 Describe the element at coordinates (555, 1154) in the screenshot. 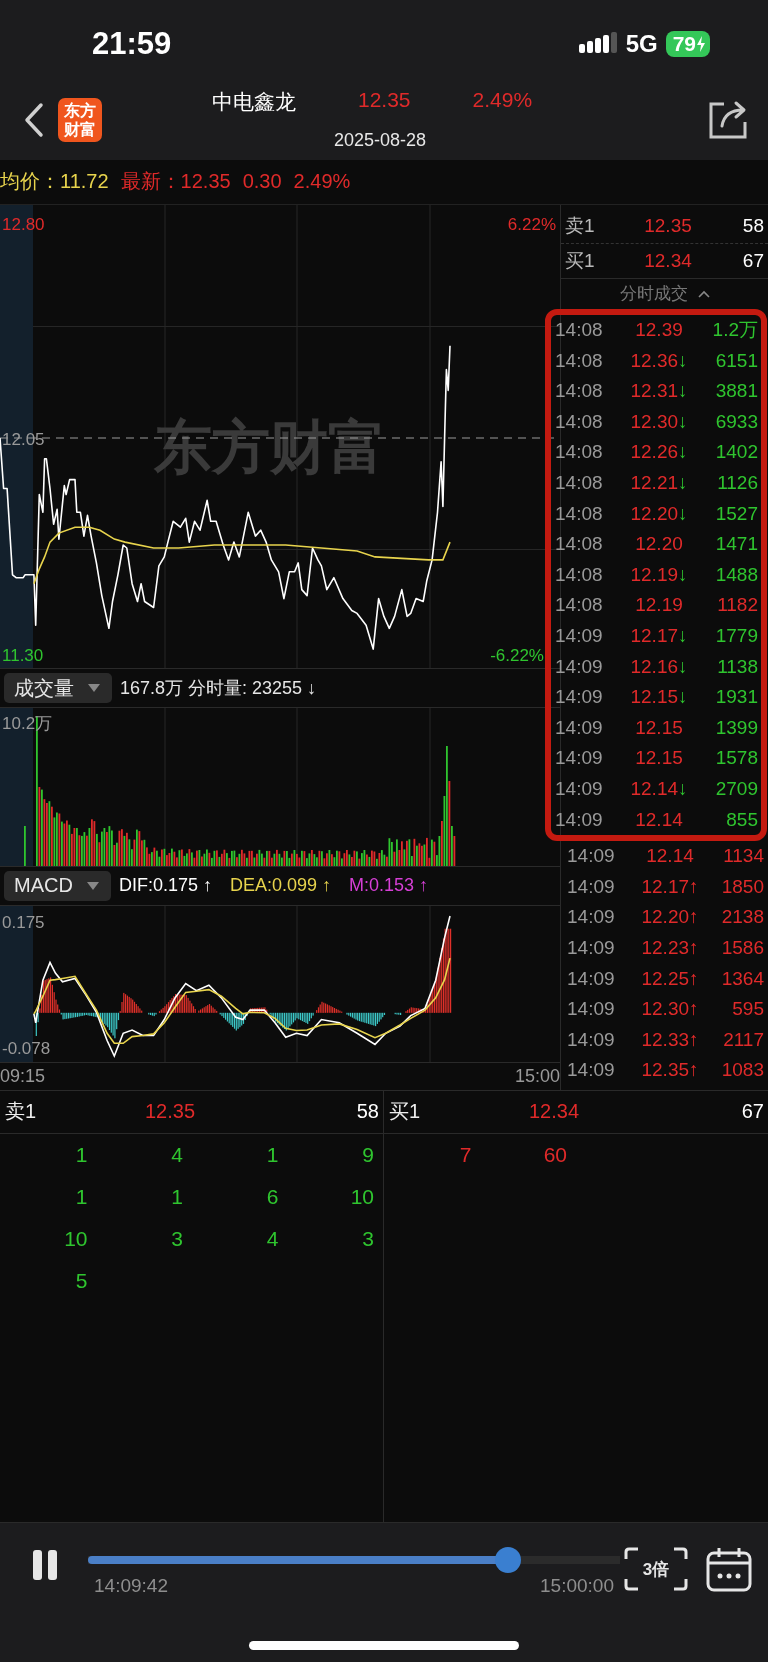

I see `queue-order: 60` at that location.